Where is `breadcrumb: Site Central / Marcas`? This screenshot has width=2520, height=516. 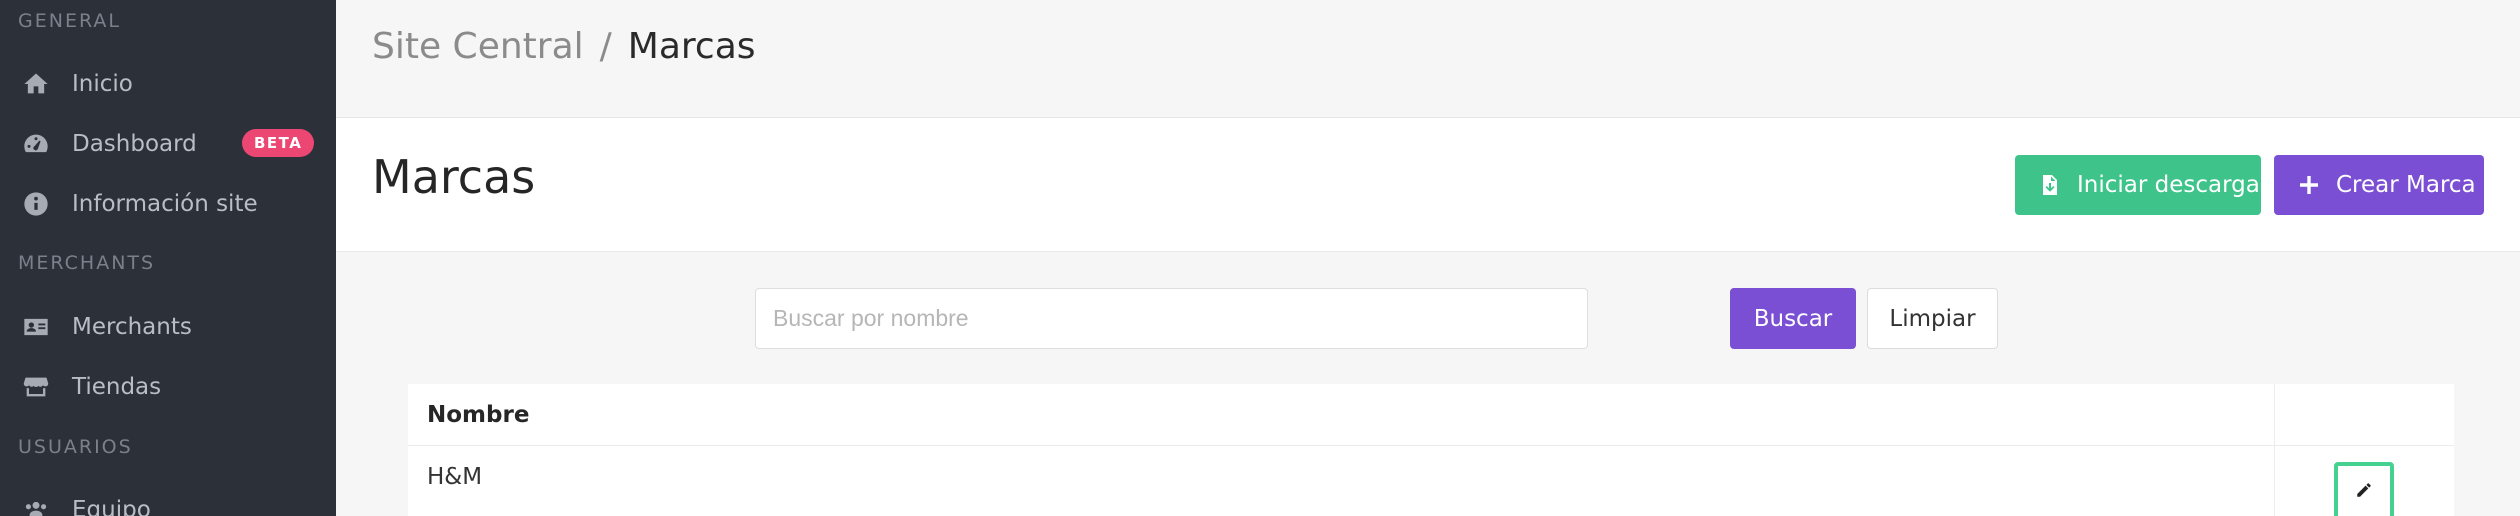 breadcrumb: Site Central / Marcas is located at coordinates (564, 46).